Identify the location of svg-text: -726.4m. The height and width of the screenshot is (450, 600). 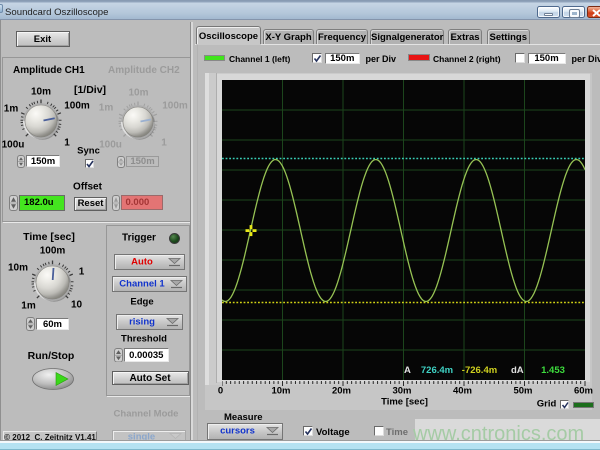
(479, 370).